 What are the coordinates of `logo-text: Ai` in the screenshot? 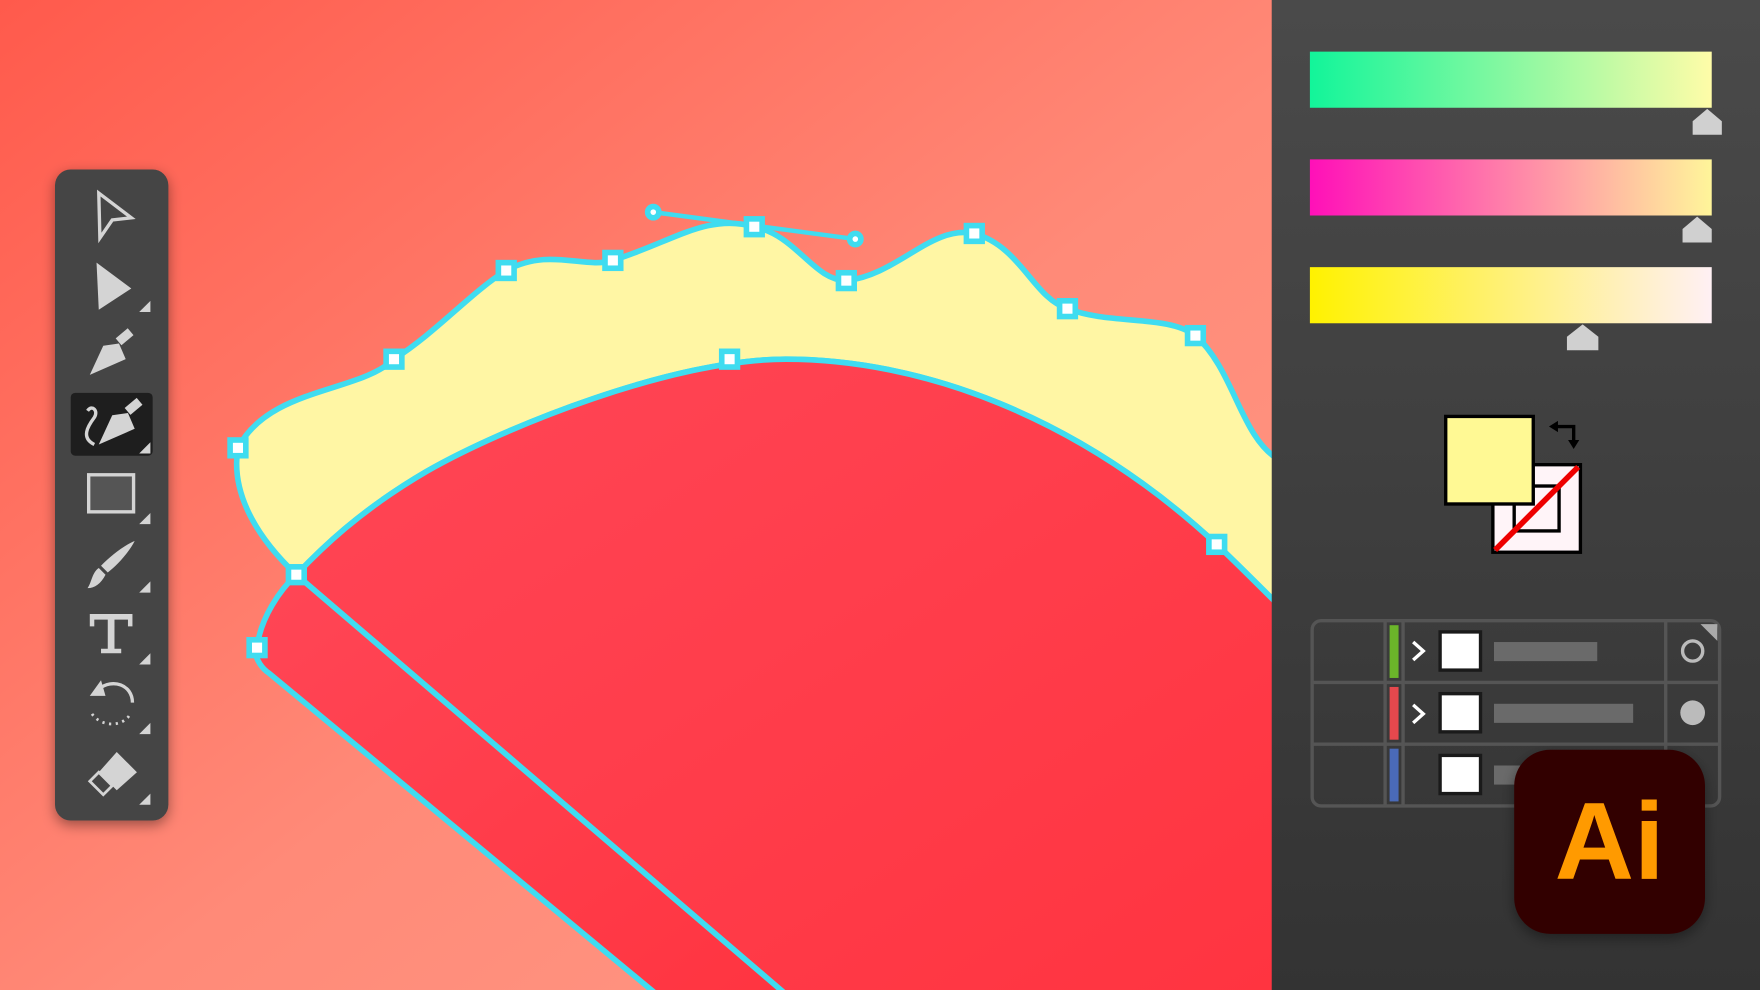 It's located at (1610, 841).